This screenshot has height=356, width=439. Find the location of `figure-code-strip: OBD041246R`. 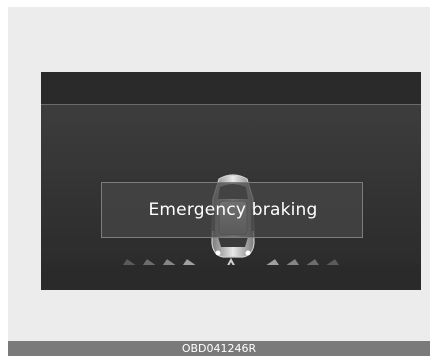

figure-code-strip: OBD041246R is located at coordinates (219, 348).